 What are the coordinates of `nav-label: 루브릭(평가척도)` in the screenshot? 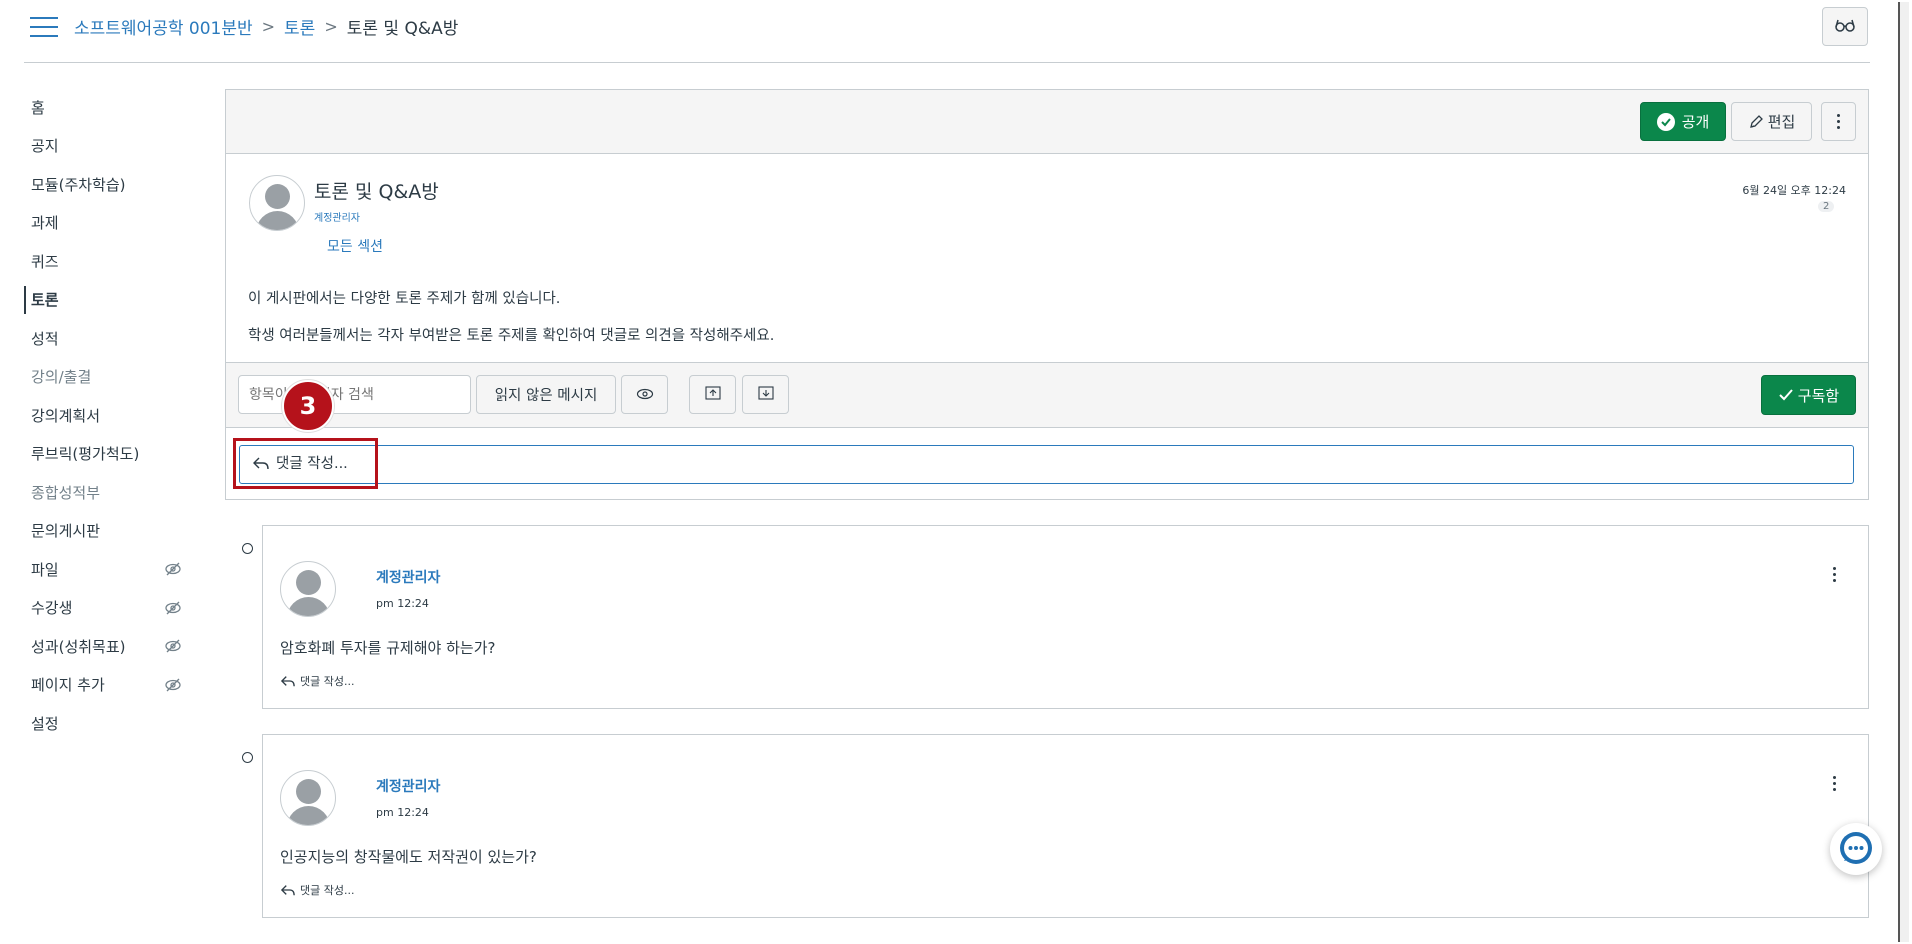 It's located at (85, 454).